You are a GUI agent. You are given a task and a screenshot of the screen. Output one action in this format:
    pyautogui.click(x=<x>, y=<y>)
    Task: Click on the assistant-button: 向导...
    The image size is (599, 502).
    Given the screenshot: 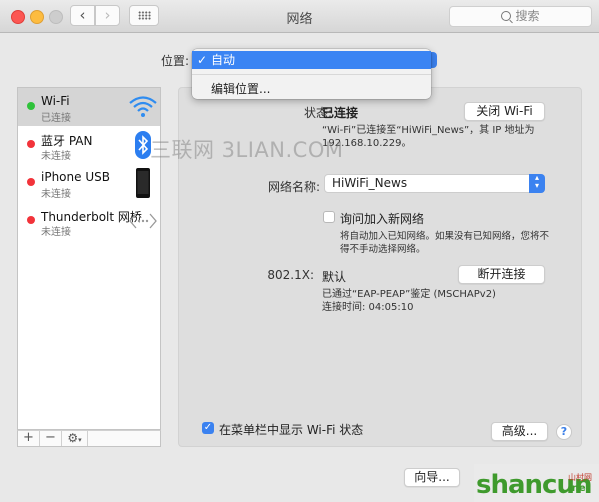 What is the action you would take?
    pyautogui.click(x=432, y=477)
    